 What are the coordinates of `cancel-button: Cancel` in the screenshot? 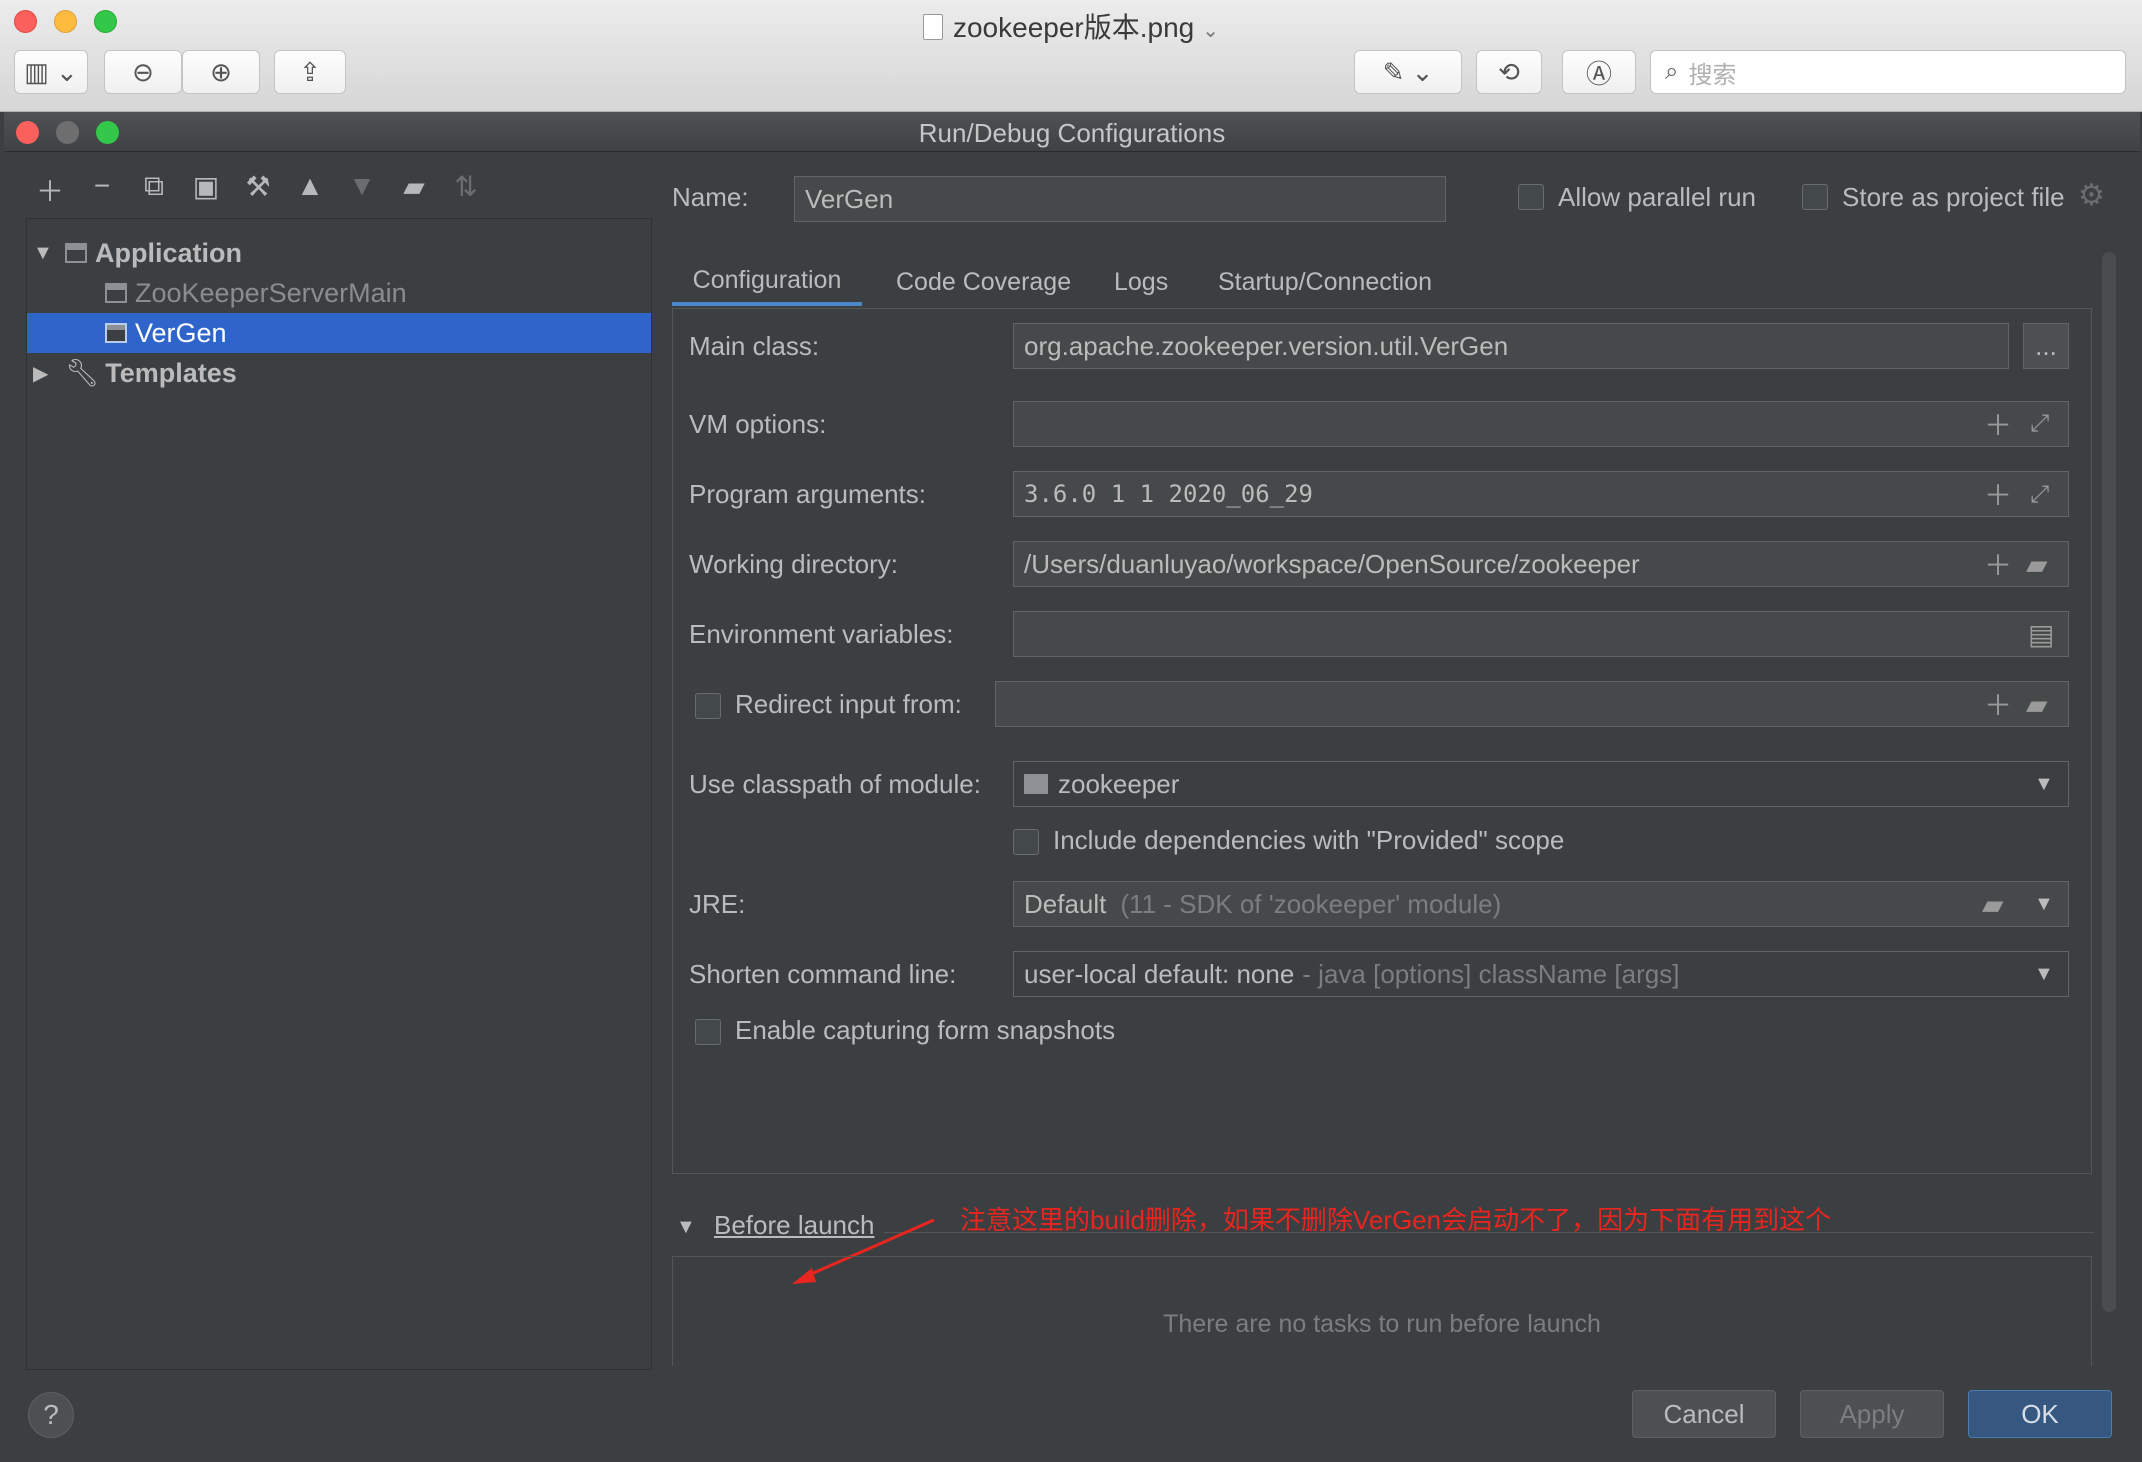 It's located at (1704, 1414).